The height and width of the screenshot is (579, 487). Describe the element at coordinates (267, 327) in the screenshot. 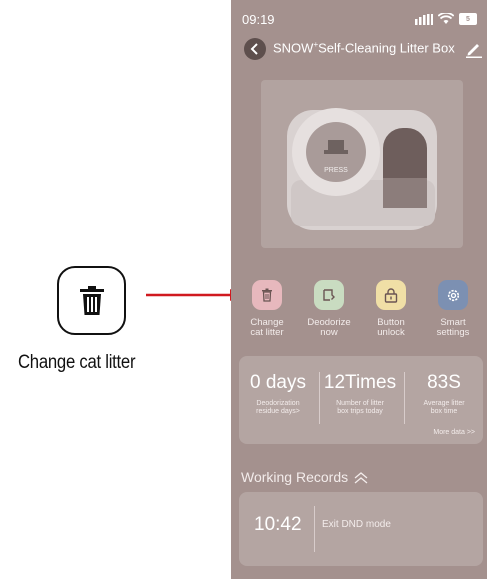

I see `change-litter-label: Change cat litter` at that location.